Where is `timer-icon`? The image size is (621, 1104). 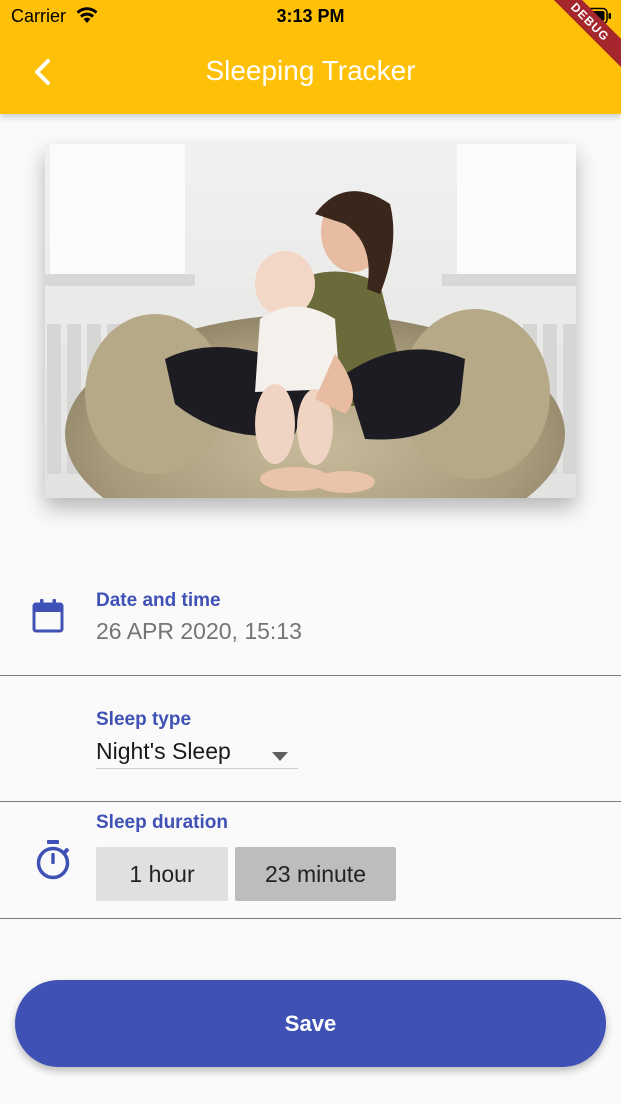
timer-icon is located at coordinates (53, 862).